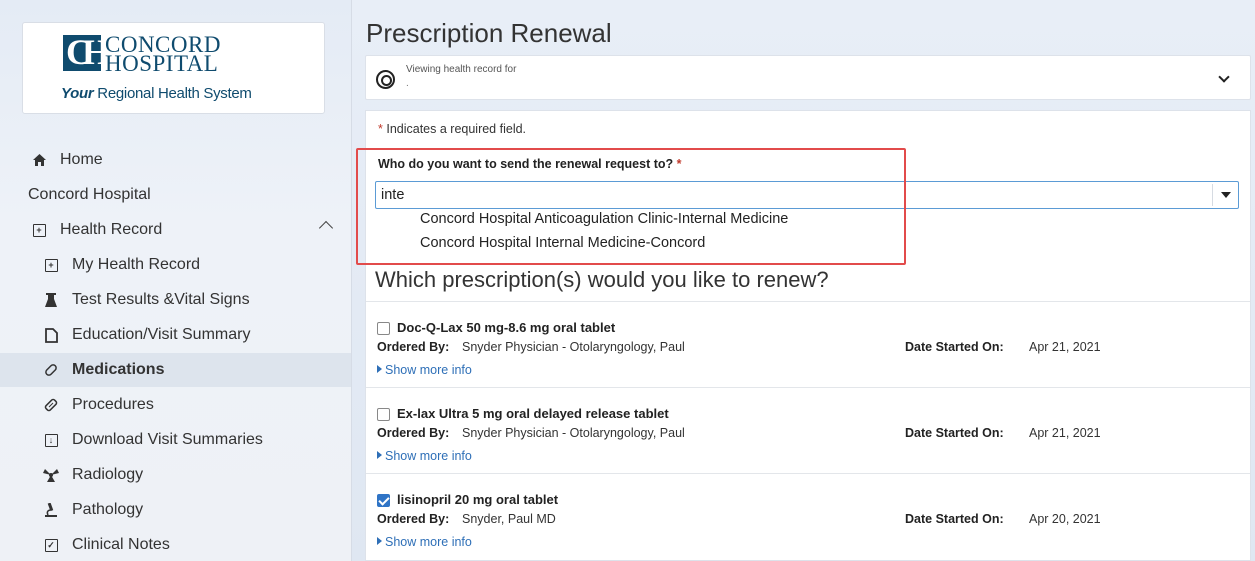 This screenshot has height=561, width=1255. I want to click on sidebar-item-test-results: Test Results &Vital Signs, so click(175, 300).